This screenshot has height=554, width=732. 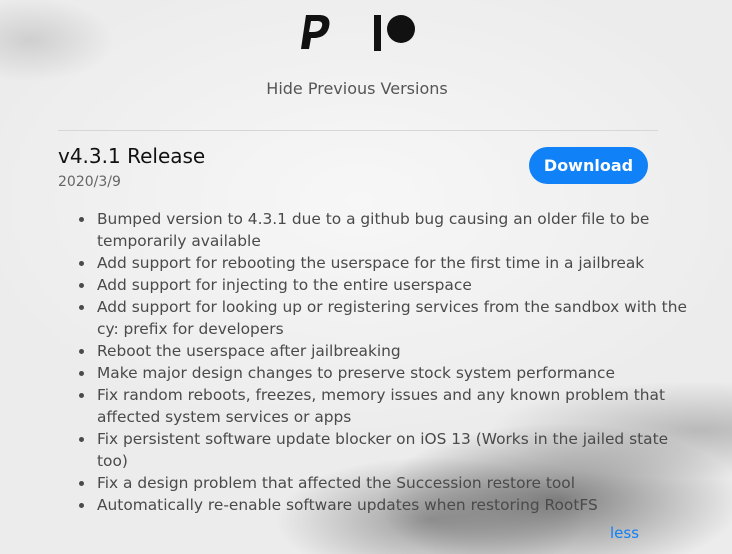 I want to click on release-date: 2020/3/9, so click(x=89, y=182).